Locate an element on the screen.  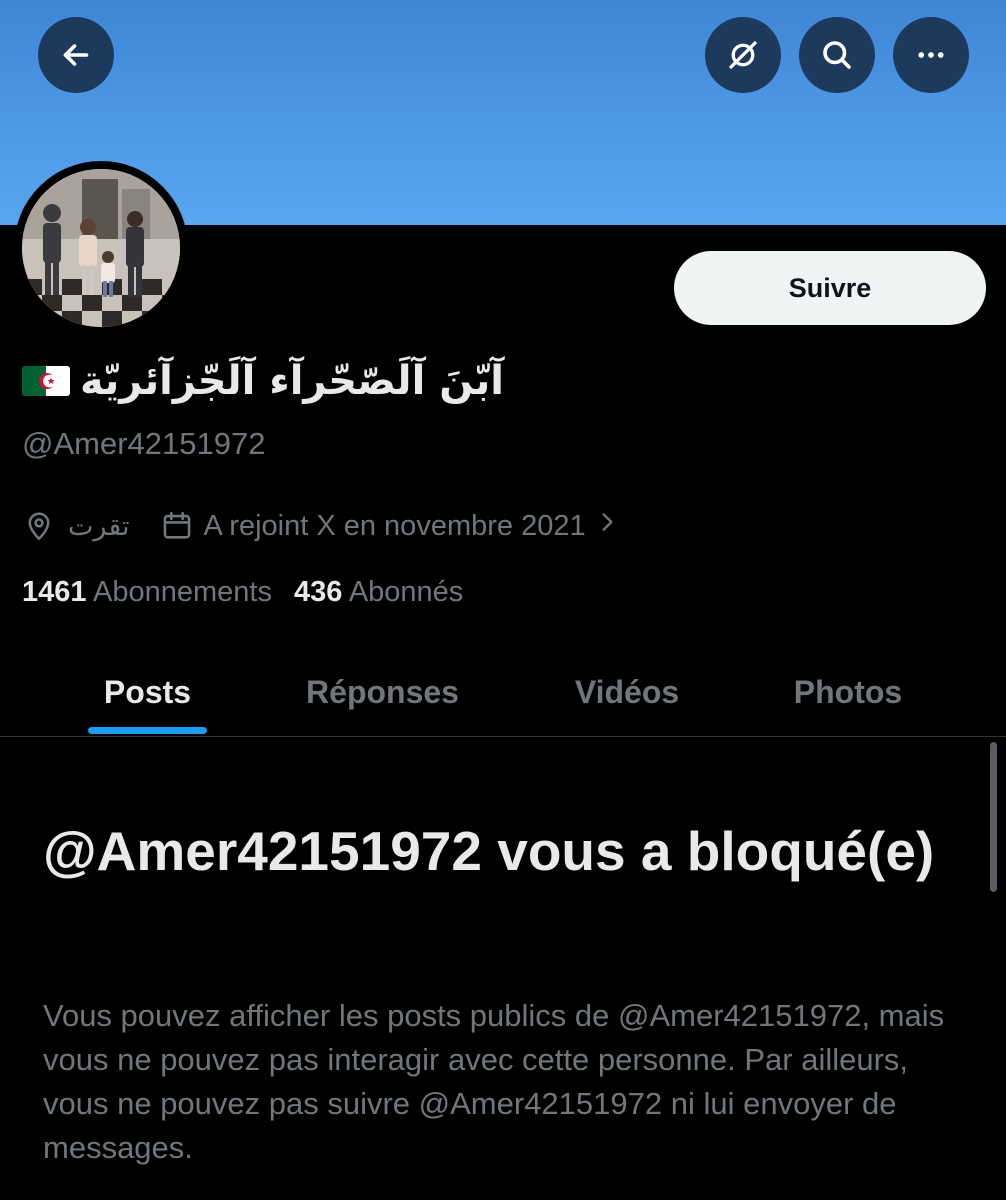
search-icon is located at coordinates (837, 55).